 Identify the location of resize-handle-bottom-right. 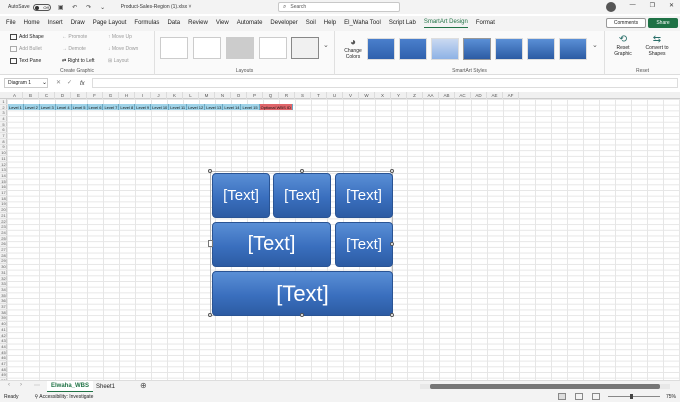
(392, 315).